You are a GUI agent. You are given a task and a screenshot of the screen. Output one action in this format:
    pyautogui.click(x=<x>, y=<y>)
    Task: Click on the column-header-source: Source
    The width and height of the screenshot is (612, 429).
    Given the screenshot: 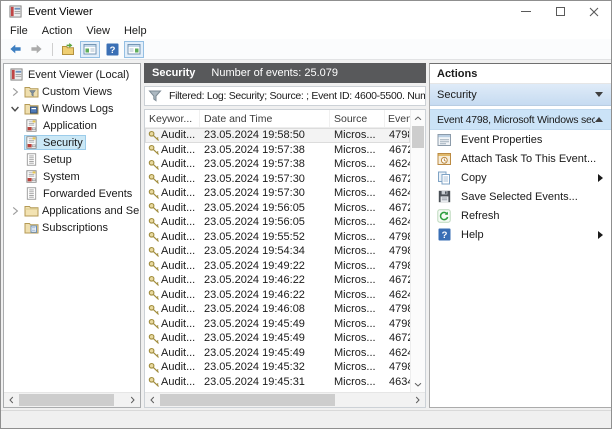 What is the action you would take?
    pyautogui.click(x=357, y=118)
    